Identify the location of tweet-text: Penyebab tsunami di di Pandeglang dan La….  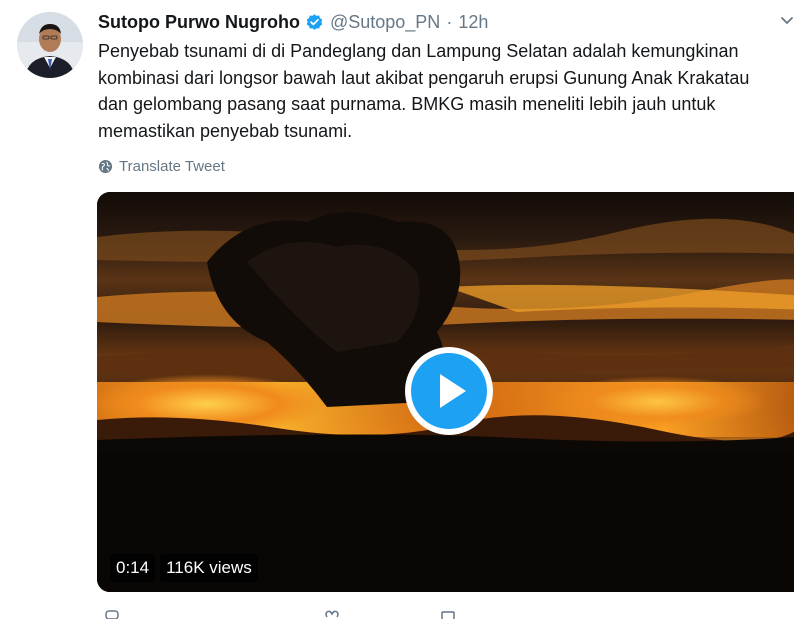
(446, 91).